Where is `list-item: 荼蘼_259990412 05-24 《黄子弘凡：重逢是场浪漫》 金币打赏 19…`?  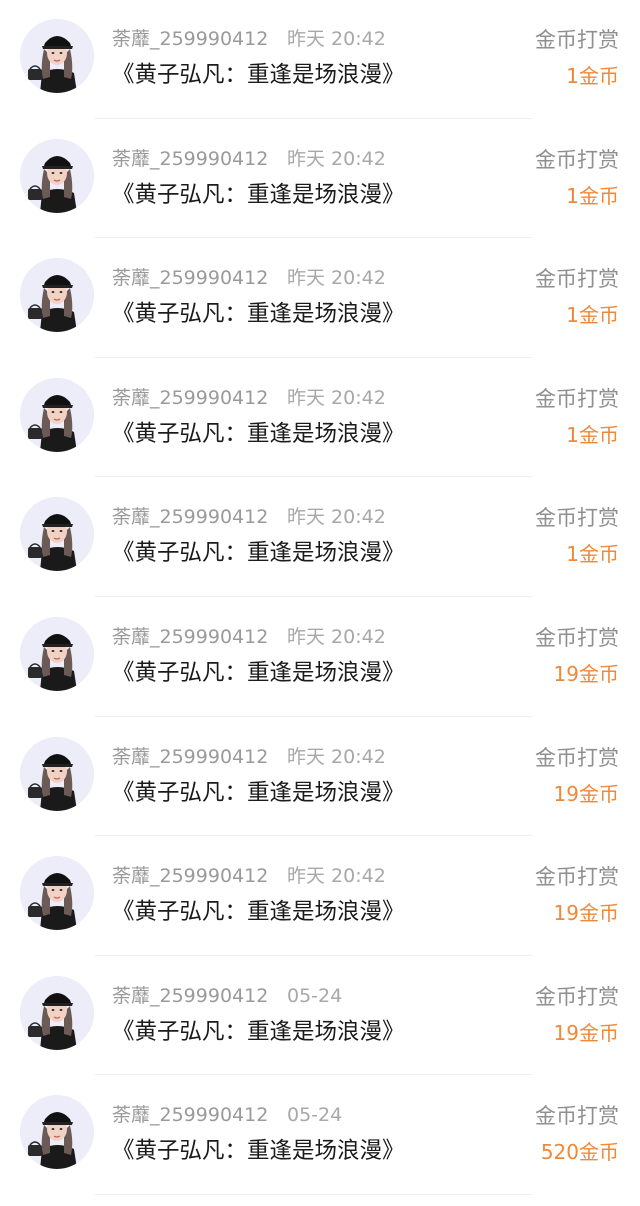 list-item: 荼蘼_259990412 05-24 《黄子弘凡：重逢是场浪漫》 金币打赏 19… is located at coordinates (320, 1017).